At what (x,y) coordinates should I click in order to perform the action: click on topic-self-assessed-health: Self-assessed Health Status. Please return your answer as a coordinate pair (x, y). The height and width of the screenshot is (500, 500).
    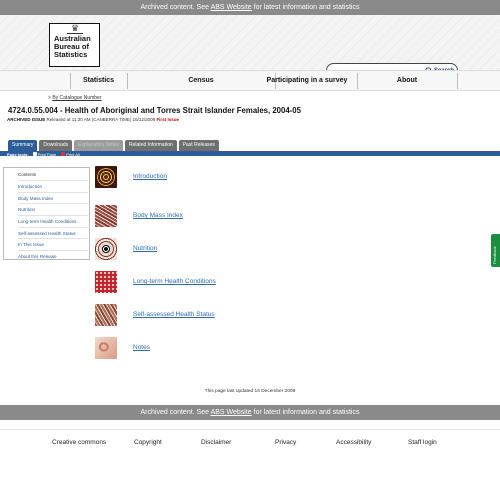
    Looking at the image, I should click on (205, 315).